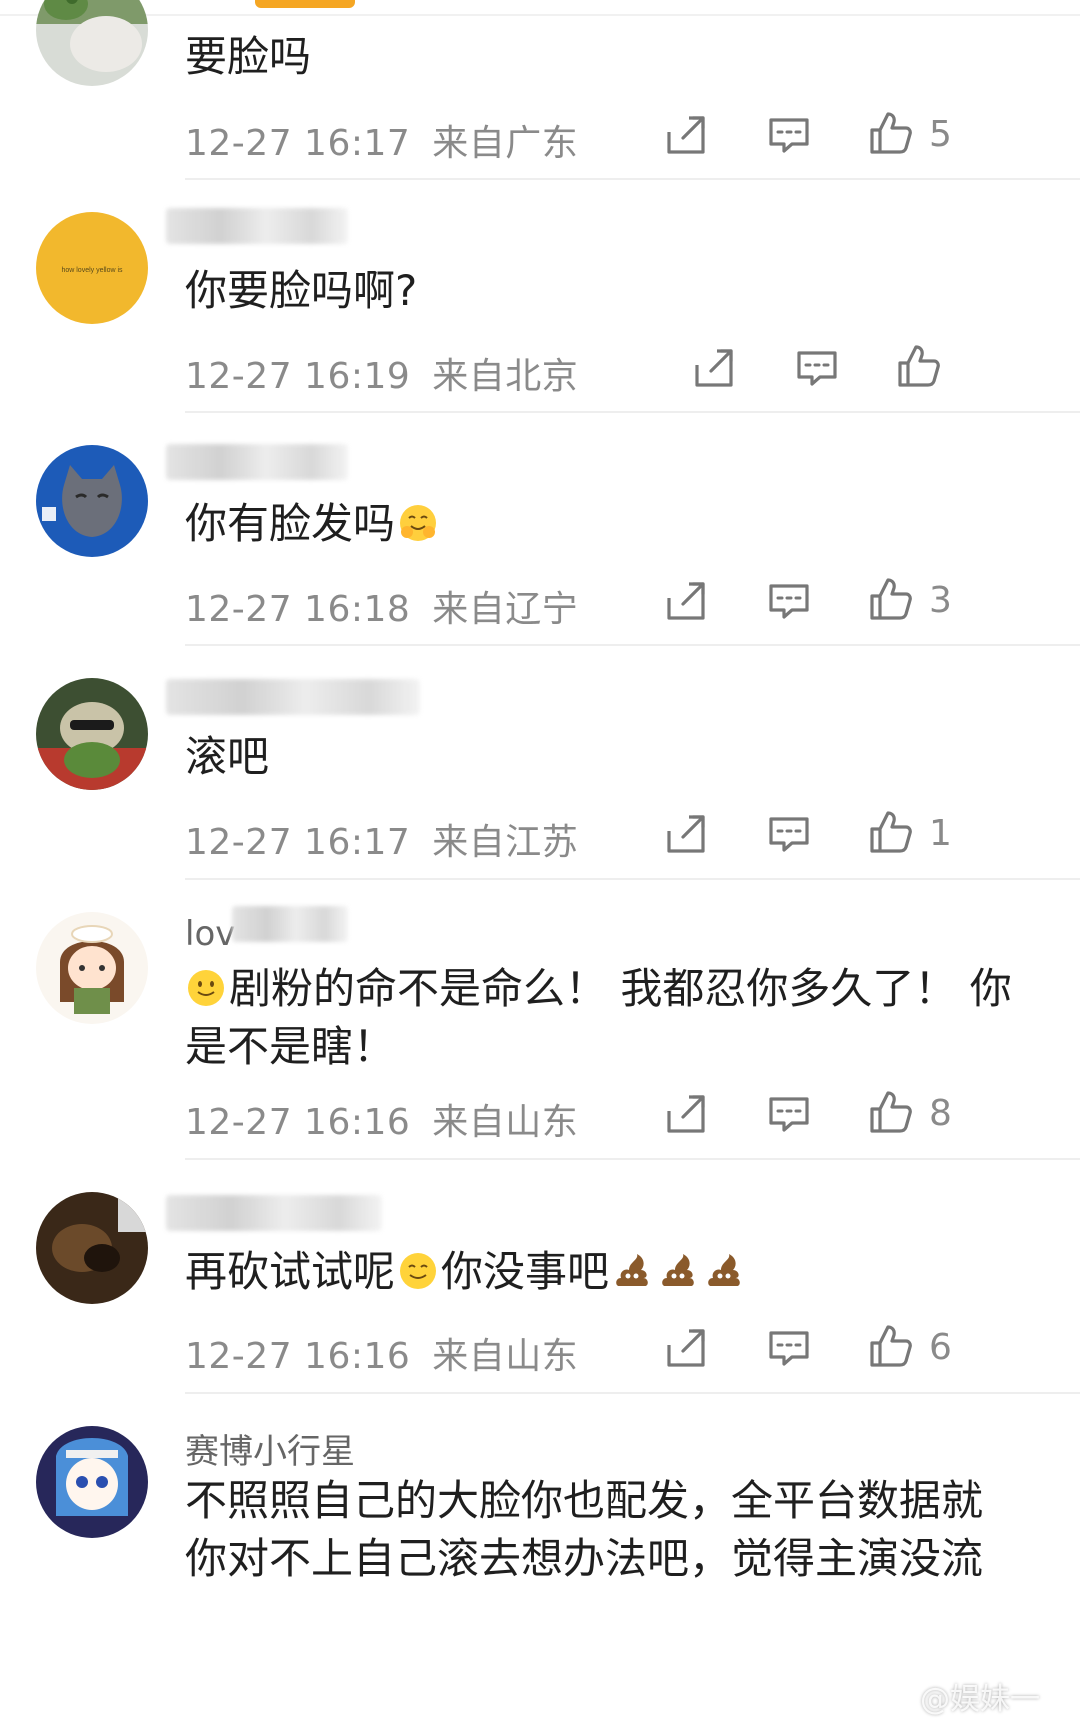 Image resolution: width=1080 pixels, height=1726 pixels. I want to click on comment-time: 12-27 16:19, so click(298, 376).